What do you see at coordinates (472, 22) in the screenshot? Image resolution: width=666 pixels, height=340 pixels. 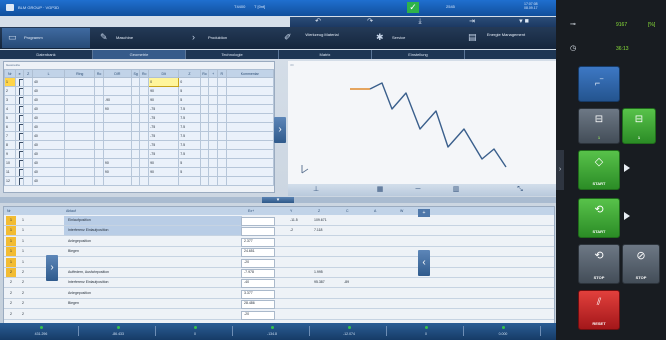 I see `jump-button: ⇥` at bounding box center [472, 22].